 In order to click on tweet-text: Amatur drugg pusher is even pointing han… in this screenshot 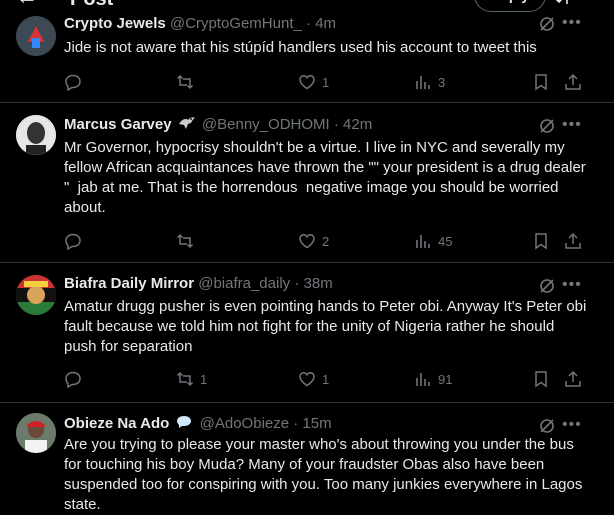, I will do `click(327, 326)`.